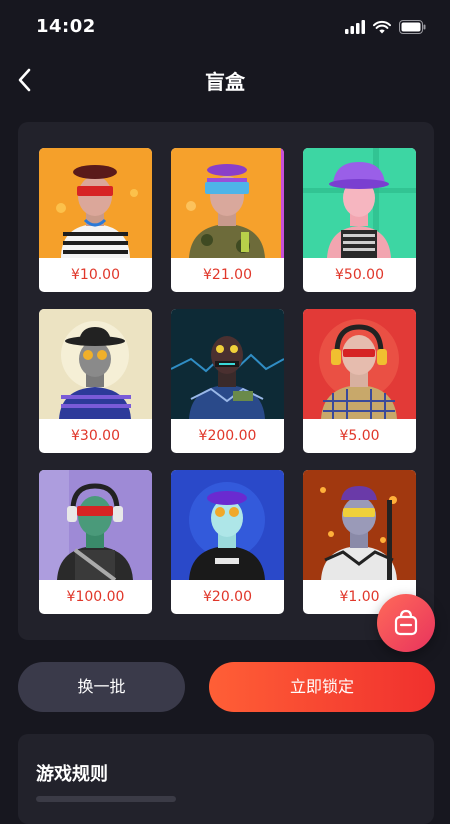 The image size is (450, 824). Describe the element at coordinates (72, 774) in the screenshot. I see `rules-title: 游戏规则` at that location.